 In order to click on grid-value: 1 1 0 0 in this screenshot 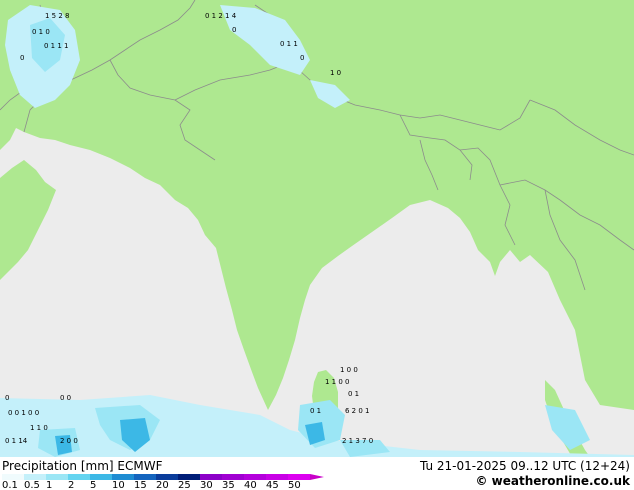, I will do `click(337, 382)`.